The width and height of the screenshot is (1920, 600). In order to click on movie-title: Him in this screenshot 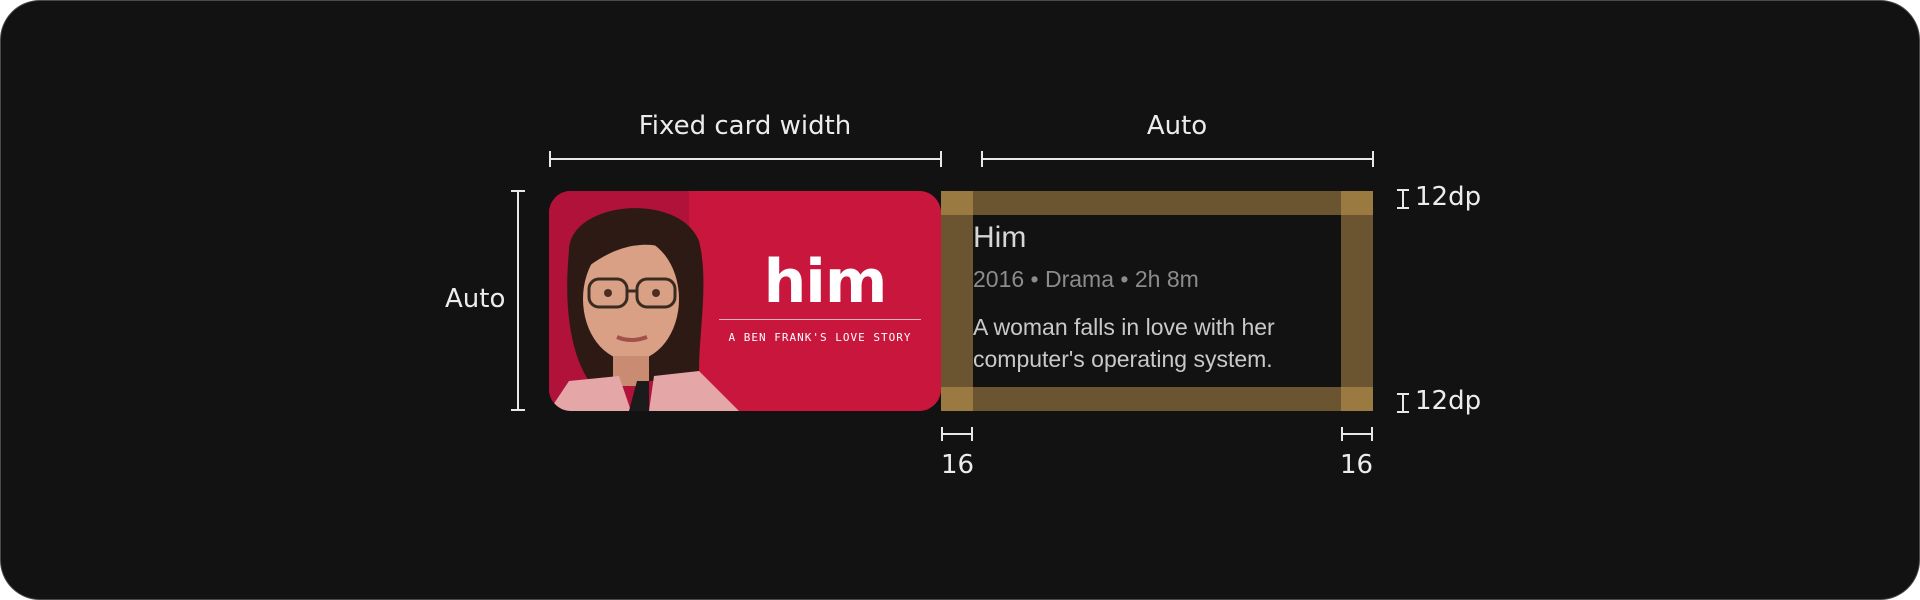, I will do `click(1000, 237)`.